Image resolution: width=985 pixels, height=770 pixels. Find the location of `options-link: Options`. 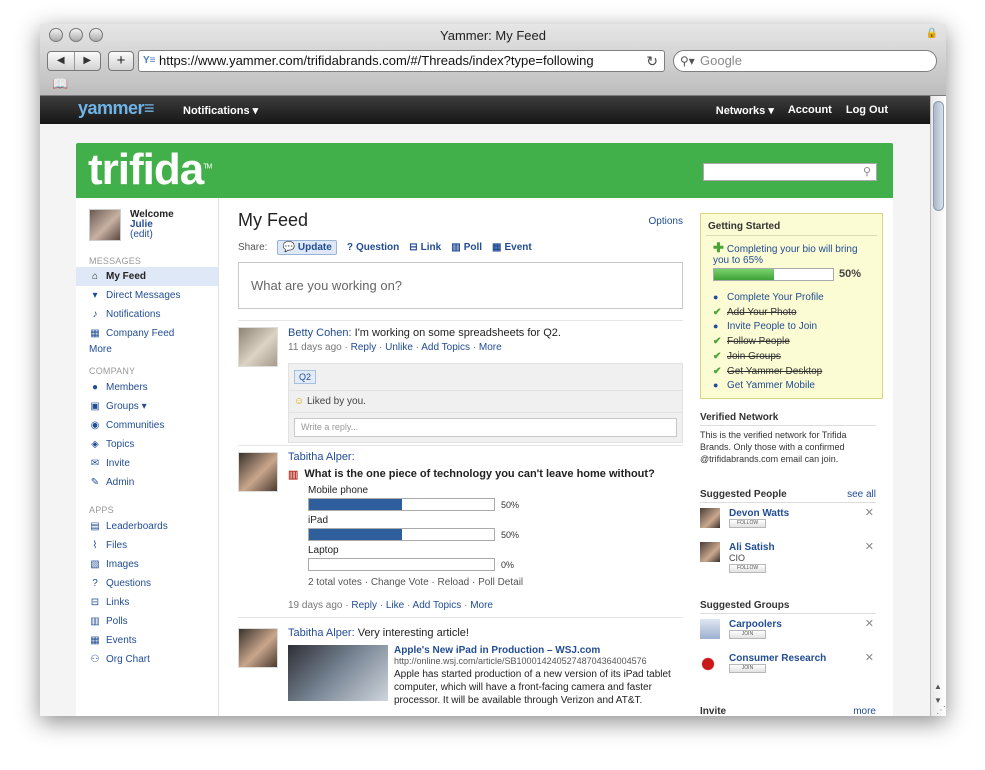

options-link: Options is located at coordinates (666, 221).